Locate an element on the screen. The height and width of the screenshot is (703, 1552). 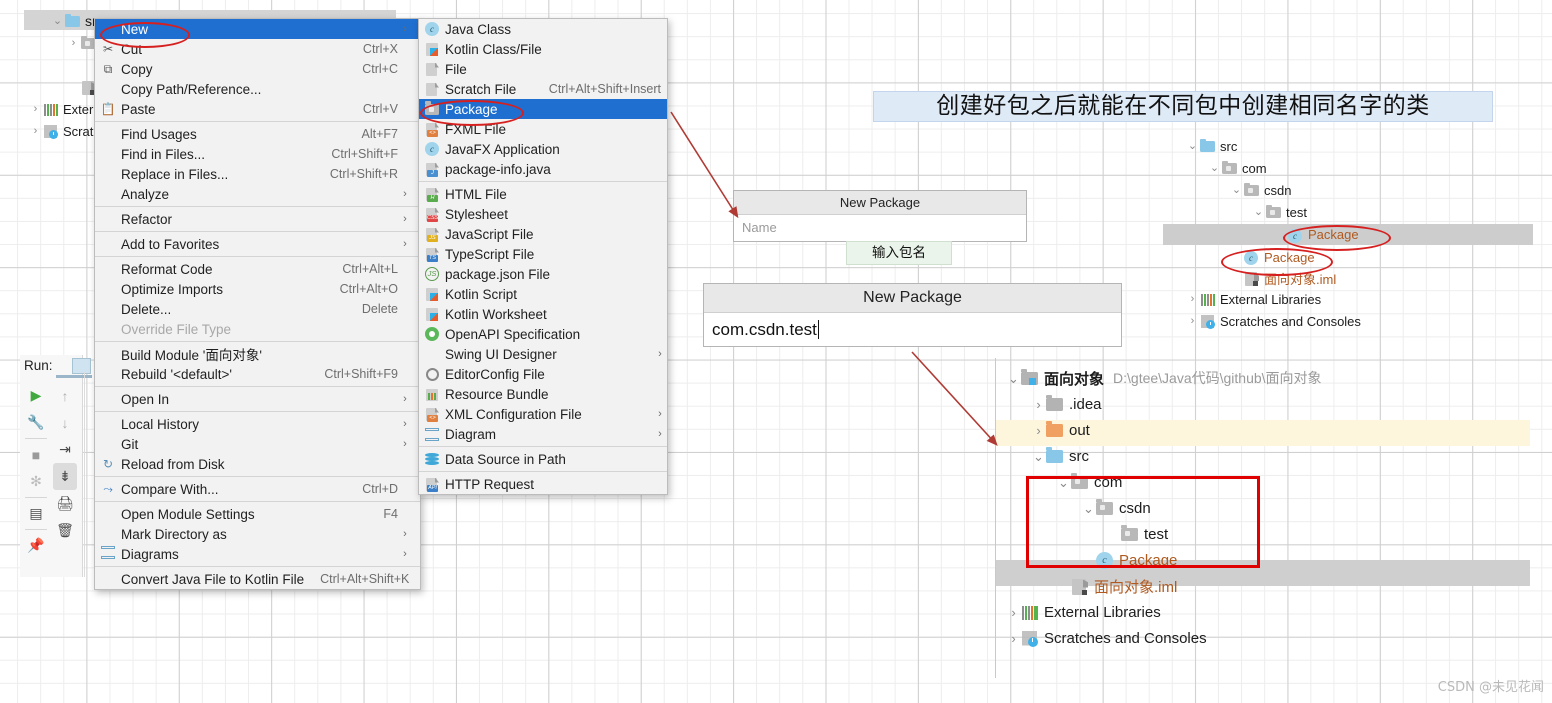
tree-row: ⌄ test is located at coordinates (1365, 212).